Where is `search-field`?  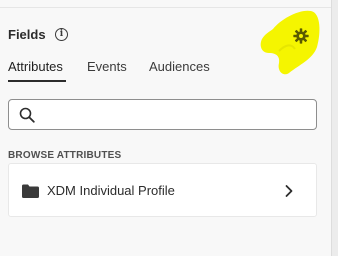 search-field is located at coordinates (162, 114).